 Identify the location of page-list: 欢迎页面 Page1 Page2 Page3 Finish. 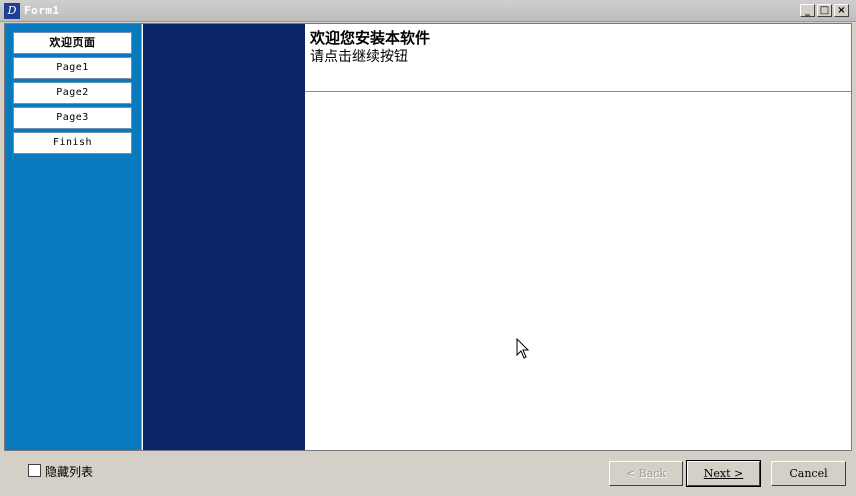
(72, 94).